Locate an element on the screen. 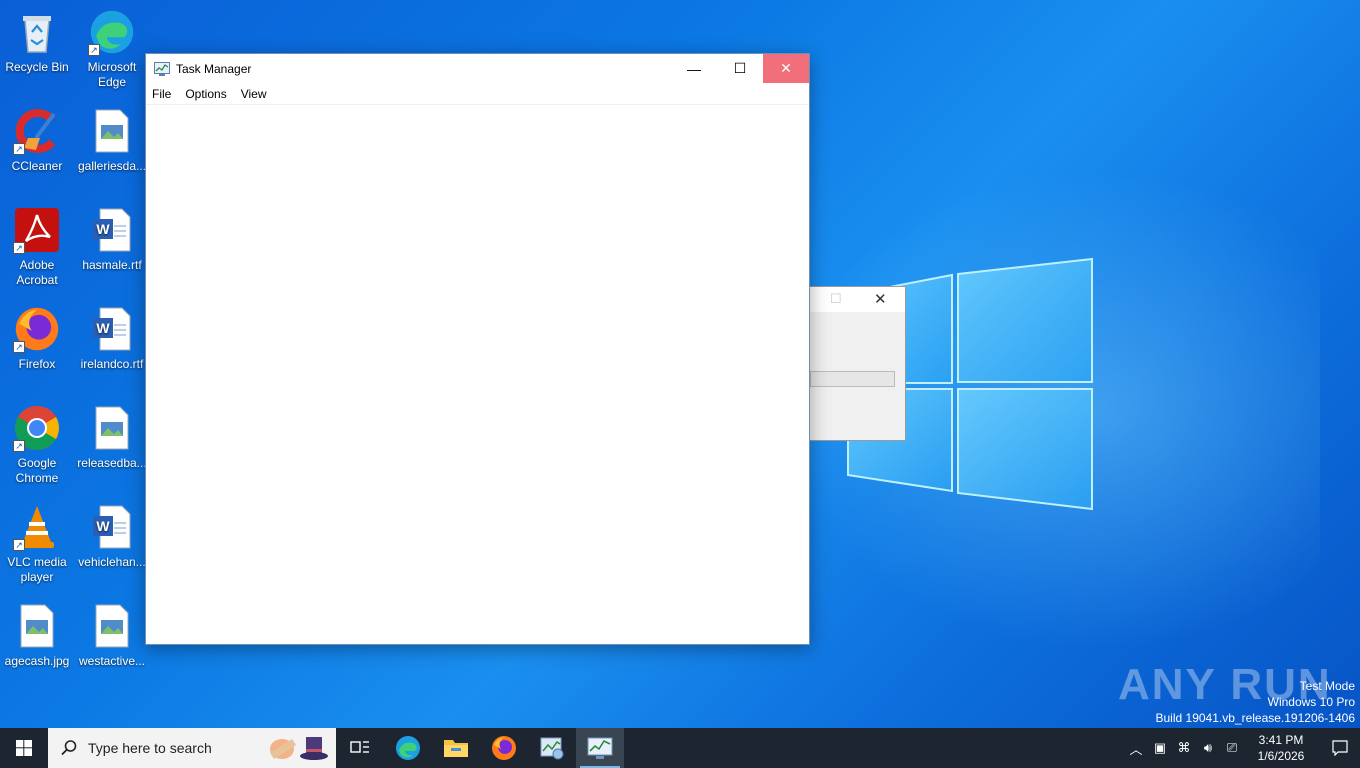 The height and width of the screenshot is (768, 1360). desktop-icon: Whasmale.rtf is located at coordinates (112, 239).